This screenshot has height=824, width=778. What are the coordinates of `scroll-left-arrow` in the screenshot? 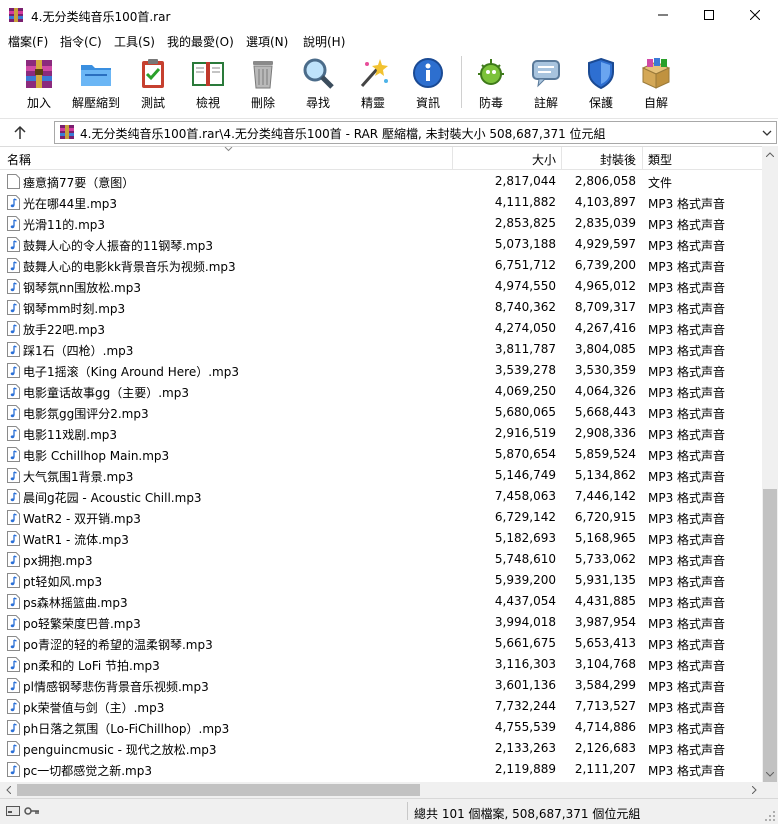 It's located at (8, 790).